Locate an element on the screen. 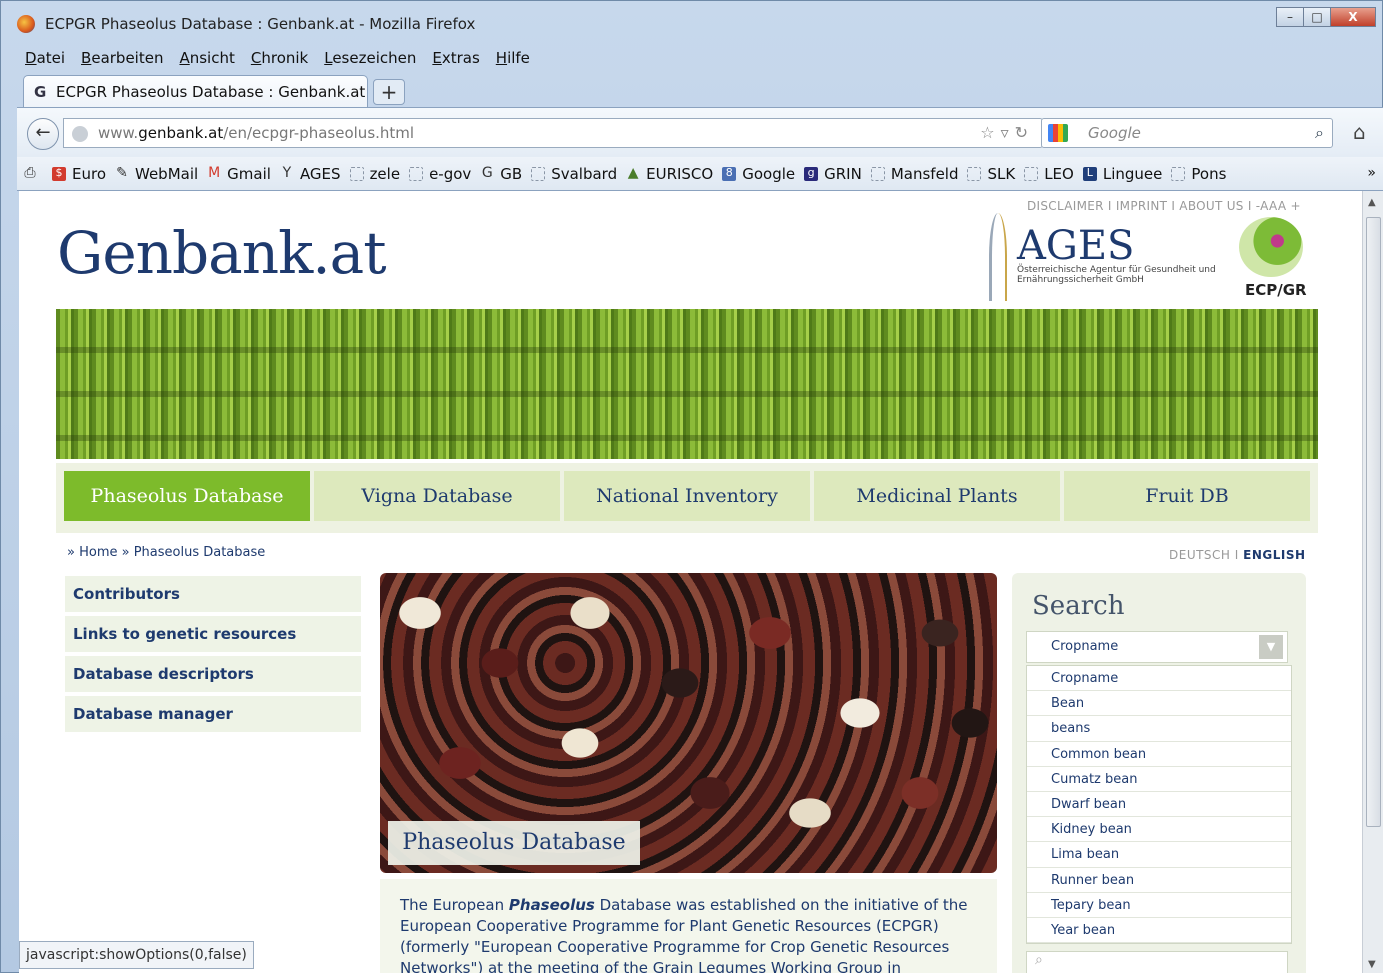  nav-vigna-database: Vigna Database is located at coordinates (437, 496).